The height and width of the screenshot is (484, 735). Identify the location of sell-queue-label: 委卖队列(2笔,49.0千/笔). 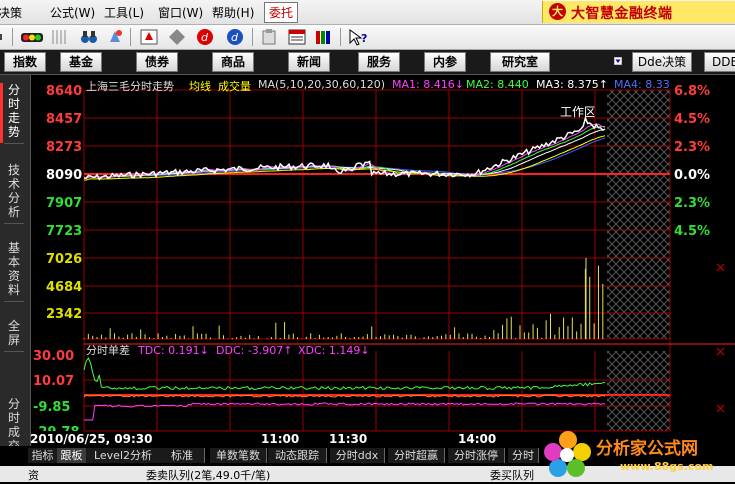
(208, 475).